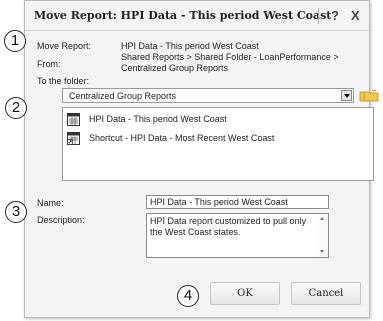  Describe the element at coordinates (49, 64) in the screenshot. I see `from-label: From:` at that location.